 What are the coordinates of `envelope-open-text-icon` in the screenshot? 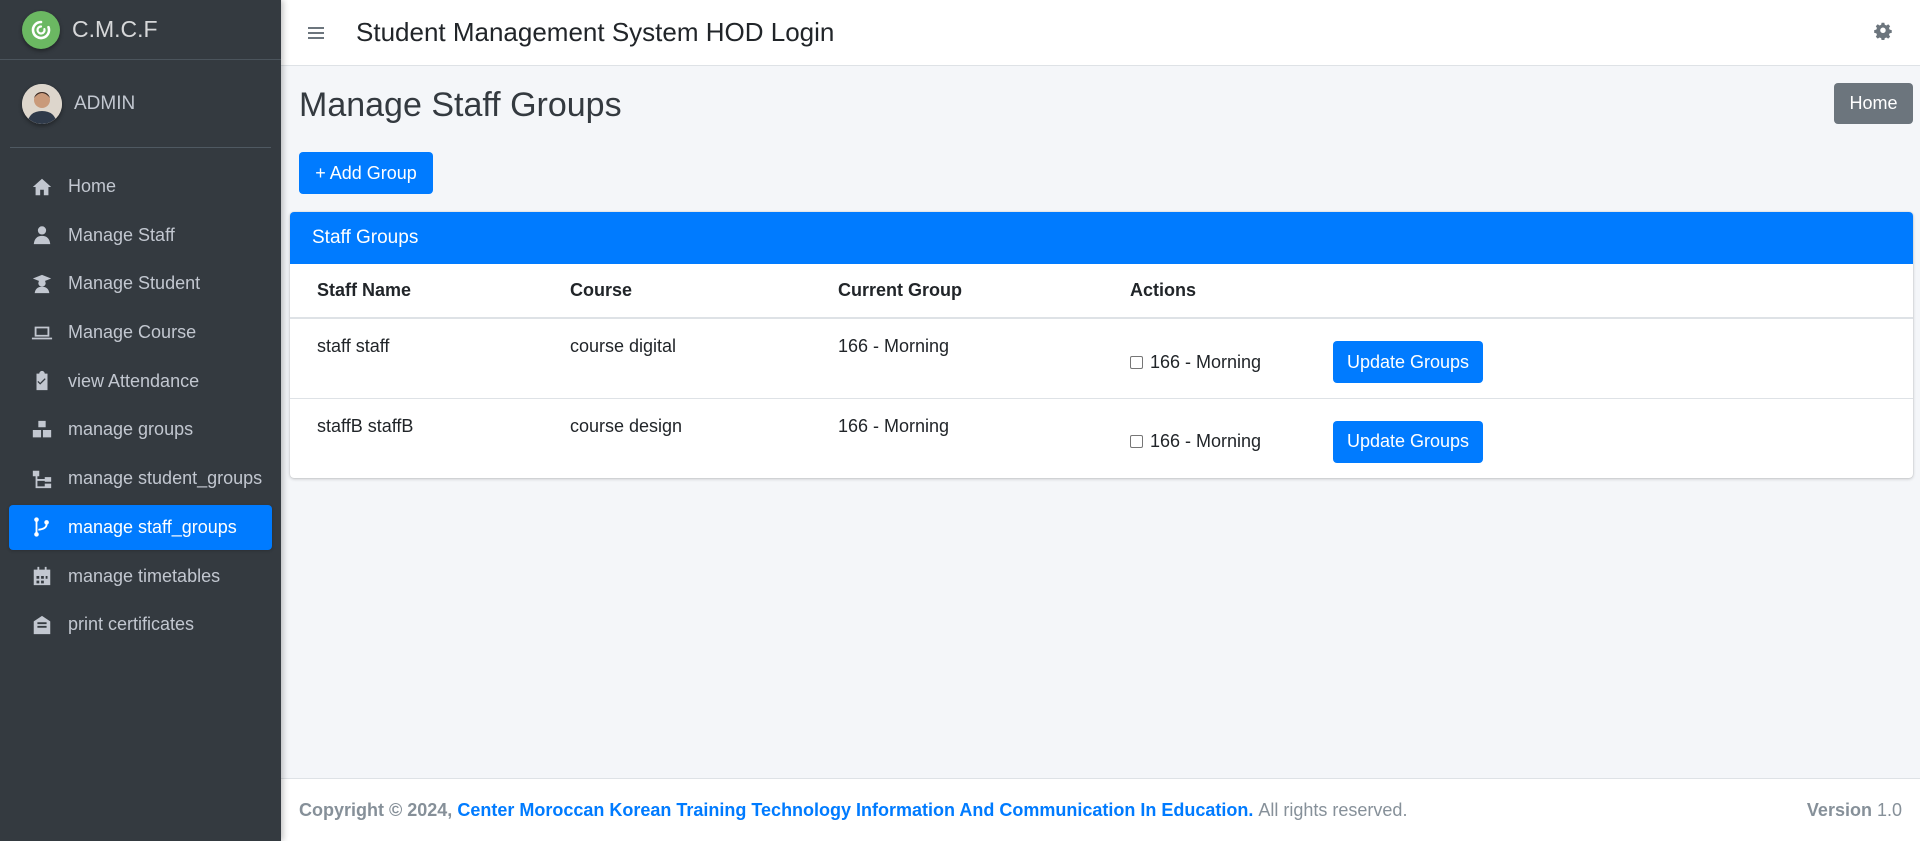 It's located at (42, 625).